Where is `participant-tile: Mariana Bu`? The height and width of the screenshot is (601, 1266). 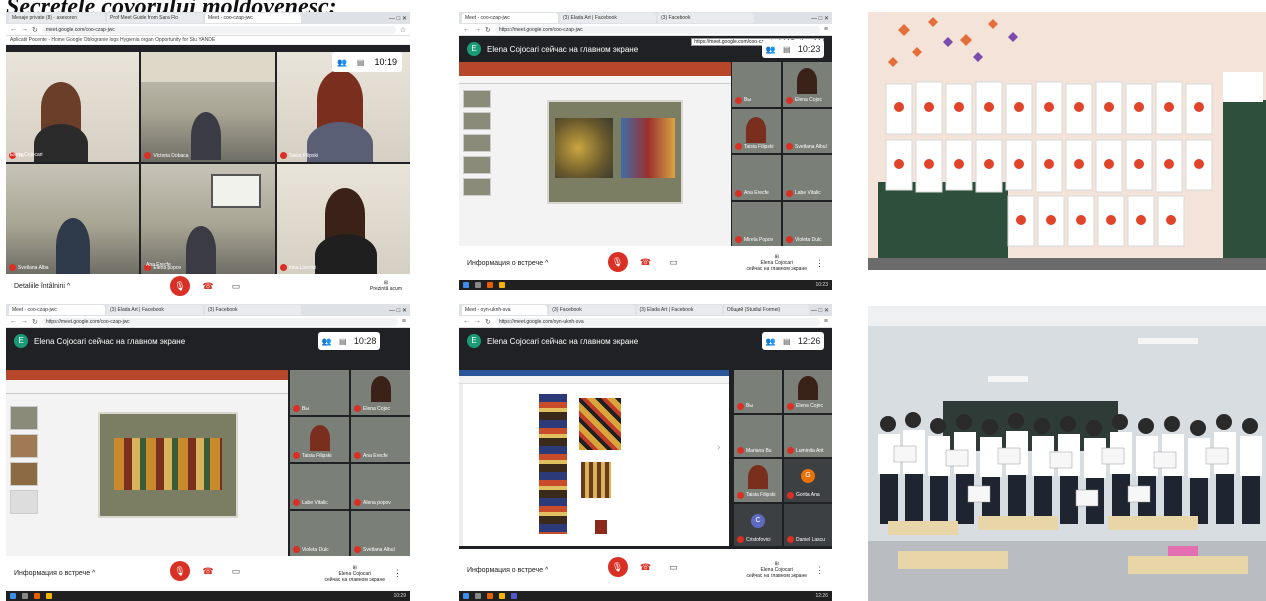
participant-tile: Mariana Bu is located at coordinates (758, 435).